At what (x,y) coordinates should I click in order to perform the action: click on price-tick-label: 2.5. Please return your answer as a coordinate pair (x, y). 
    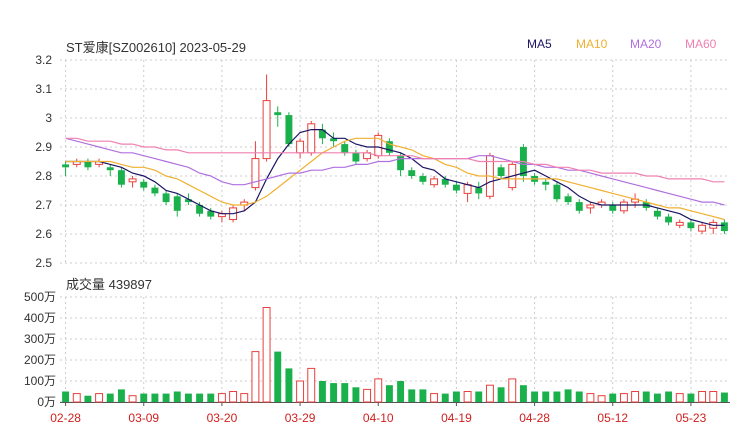
    Looking at the image, I should click on (43, 263).